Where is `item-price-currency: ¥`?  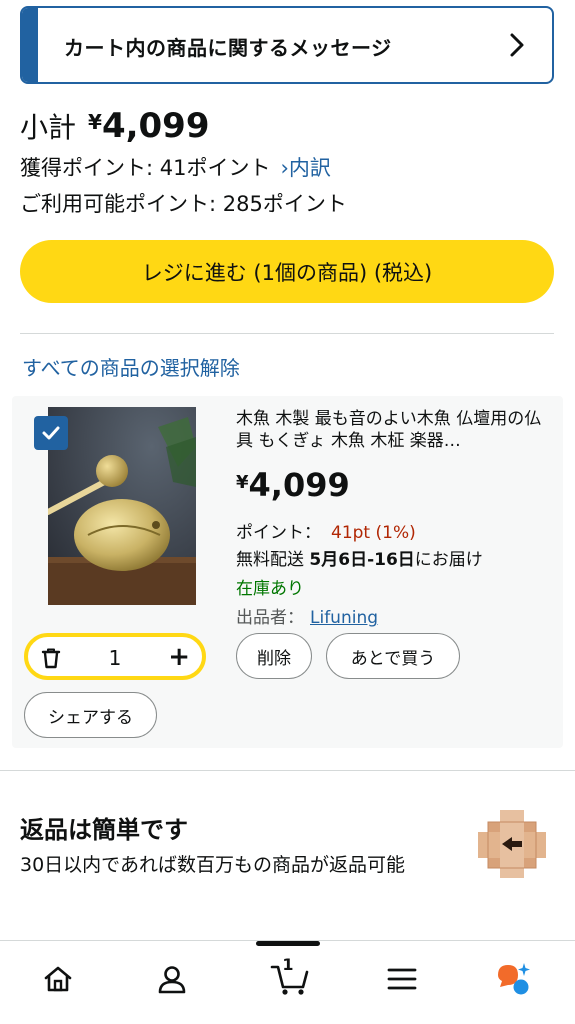
item-price-currency: ¥ is located at coordinates (242, 482).